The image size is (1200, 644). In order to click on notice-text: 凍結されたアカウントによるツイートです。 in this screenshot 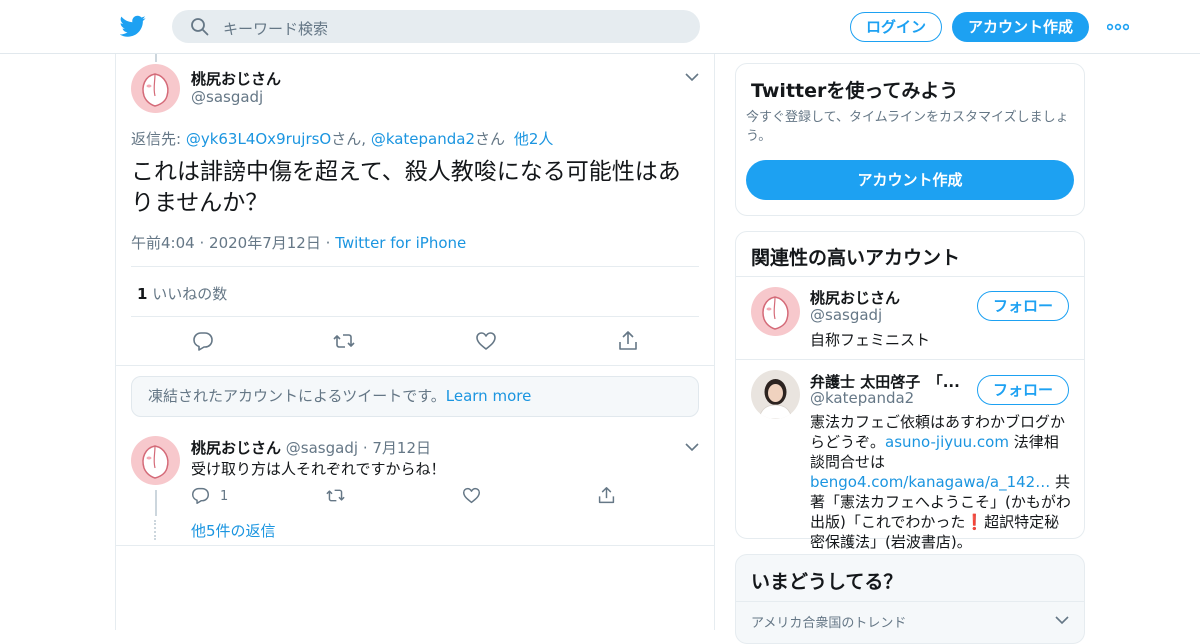, I will do `click(297, 396)`.